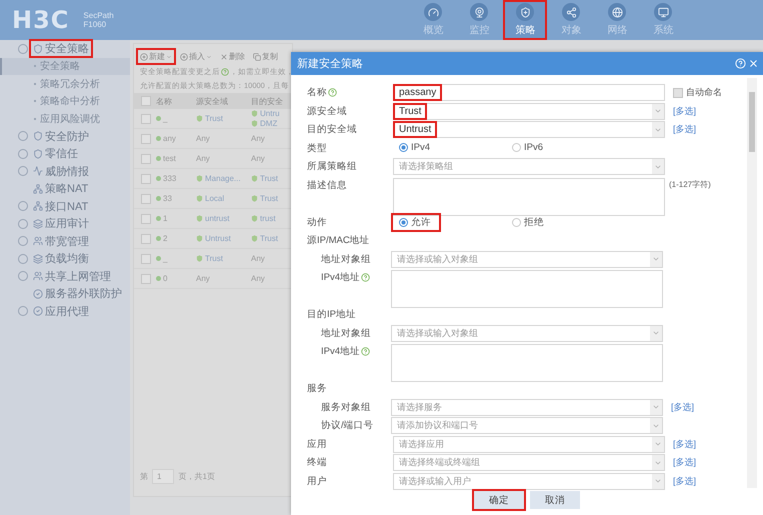  What do you see at coordinates (433, 20) in the screenshot?
I see `nav-tab: 概览` at bounding box center [433, 20].